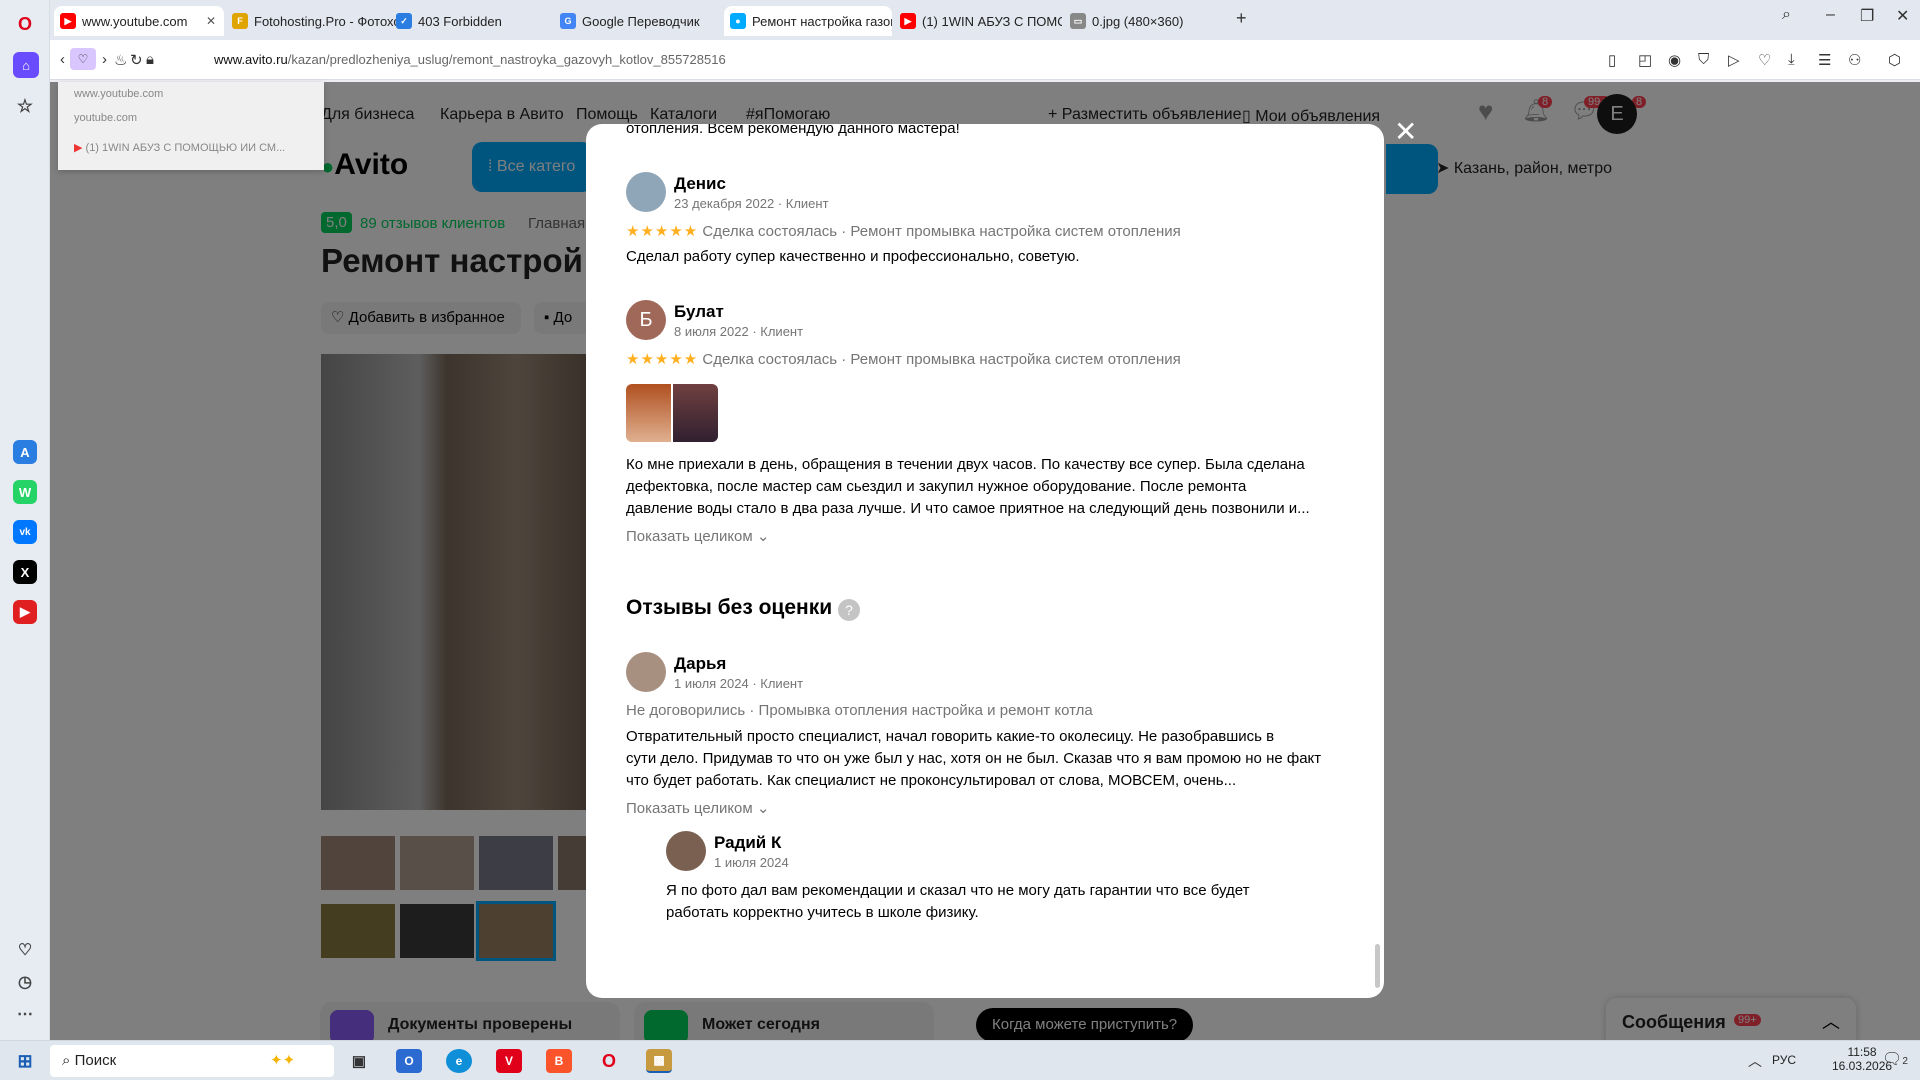 Image resolution: width=1920 pixels, height=1080 pixels. What do you see at coordinates (25, 1014) in the screenshot?
I see `more-icon: ⋯` at bounding box center [25, 1014].